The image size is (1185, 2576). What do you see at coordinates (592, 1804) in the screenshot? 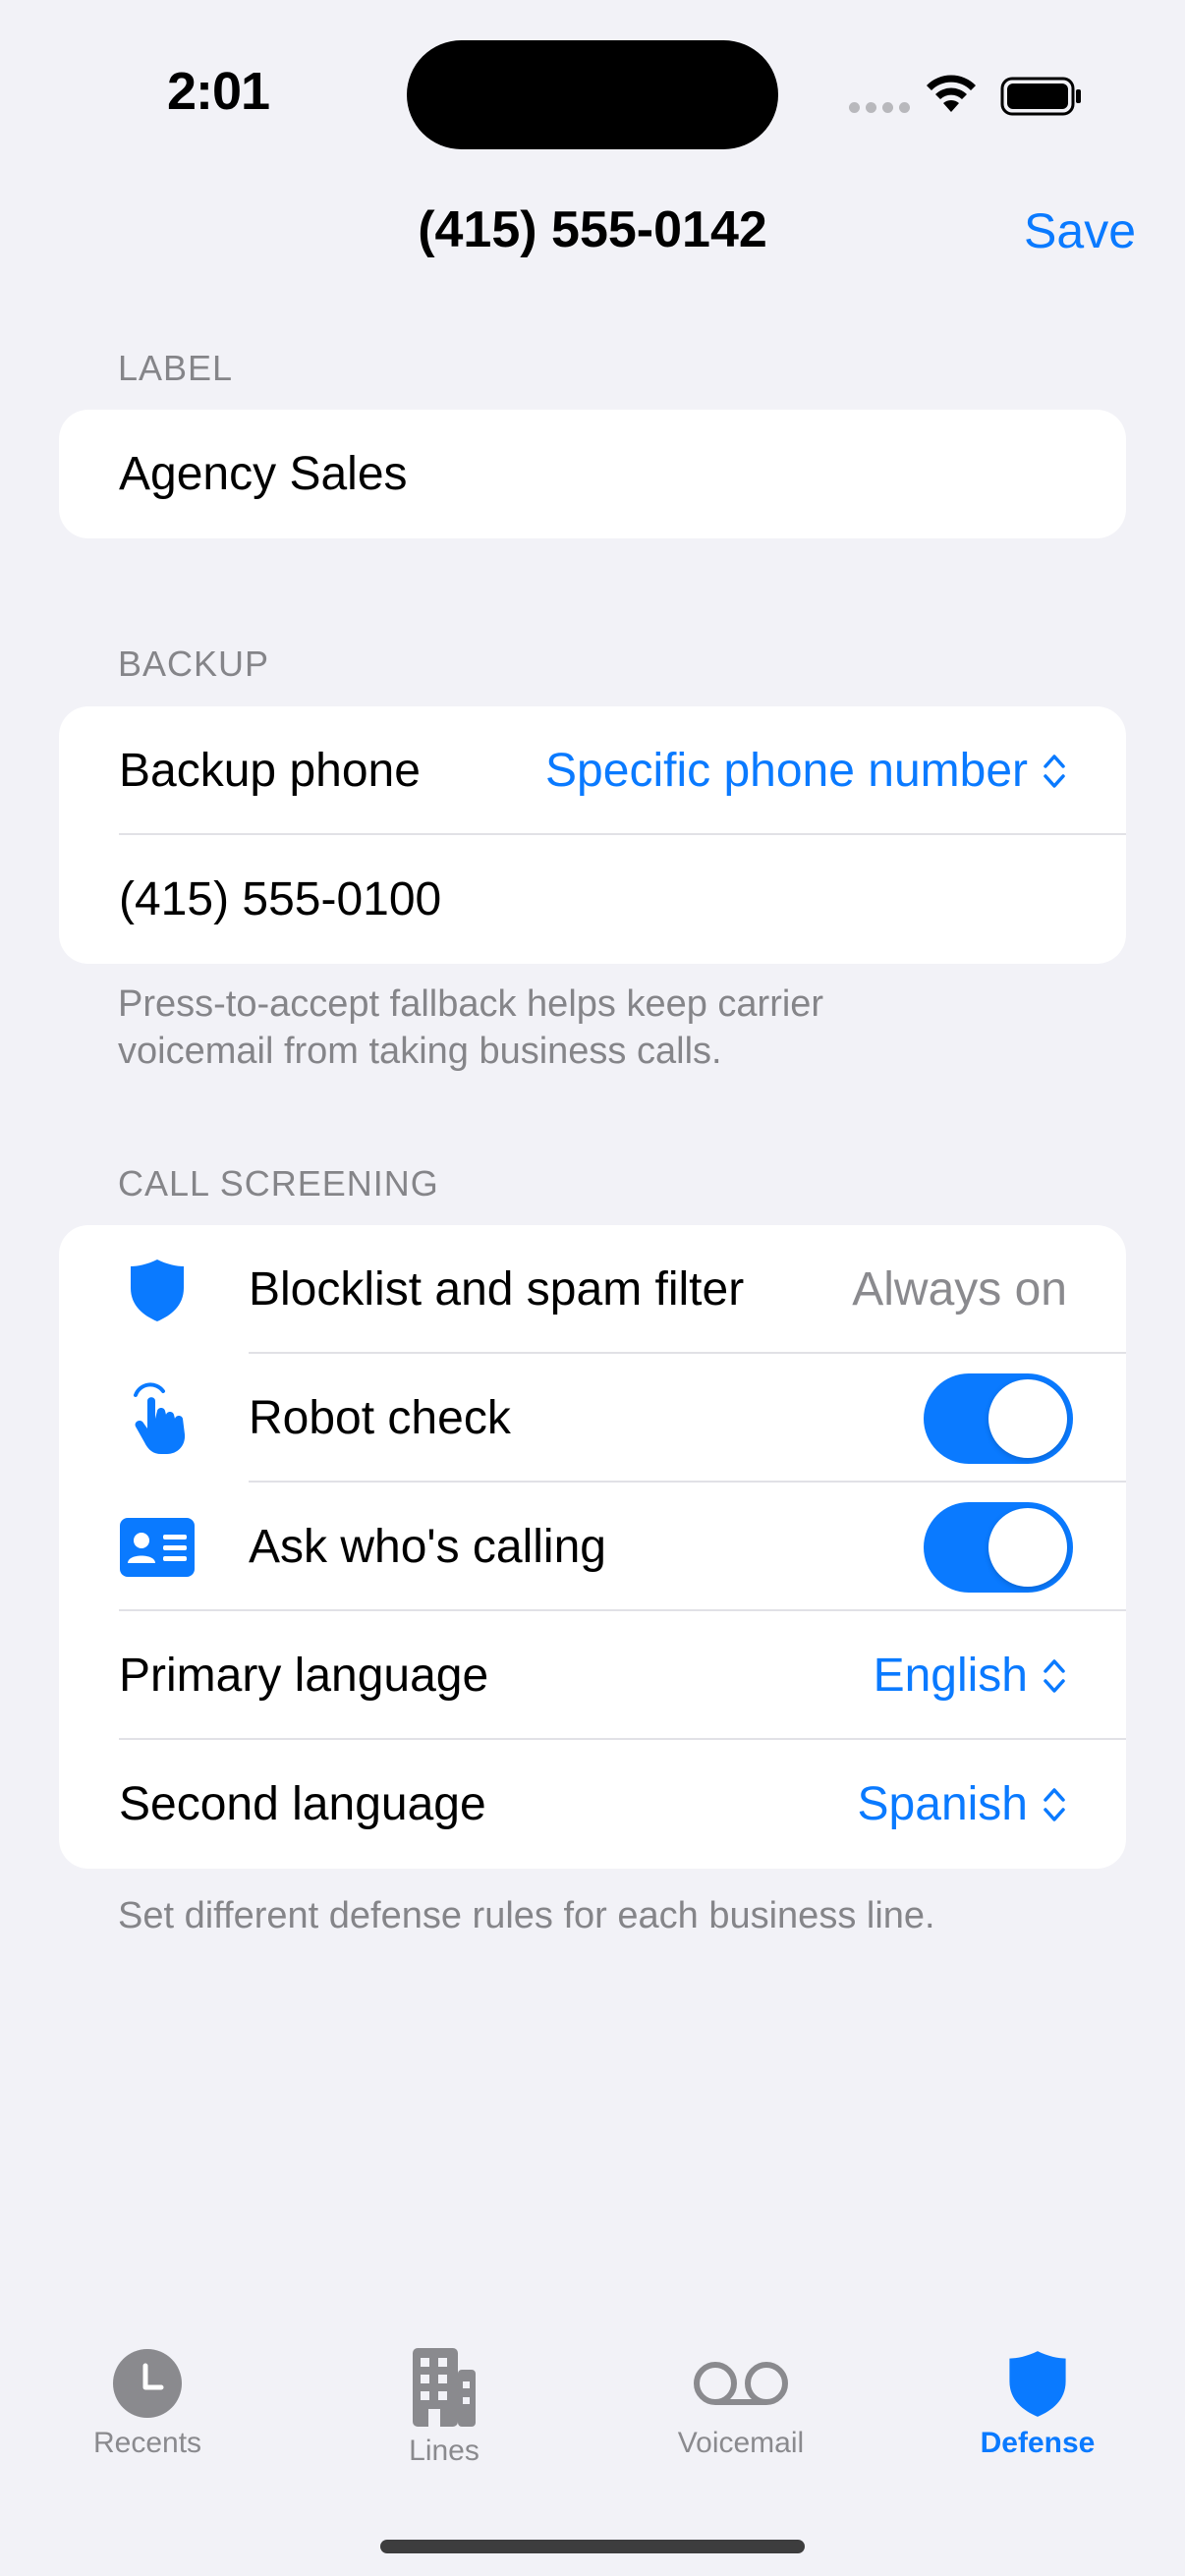
I see `second-language-row: Second language Spanish` at bounding box center [592, 1804].